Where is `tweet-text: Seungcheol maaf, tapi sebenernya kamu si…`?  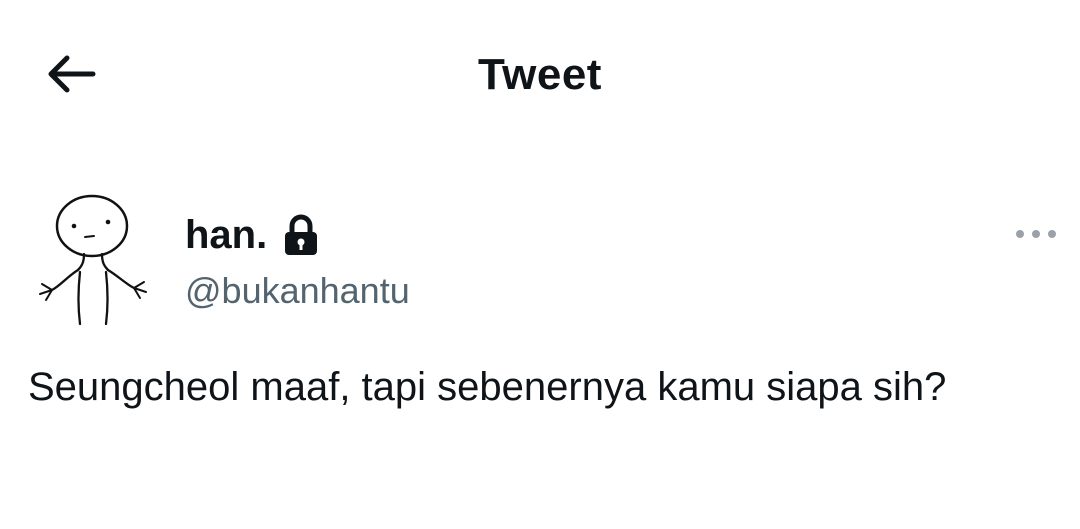
tweet-text: Seungcheol maaf, tapi sebenernya kamu si… is located at coordinates (487, 387).